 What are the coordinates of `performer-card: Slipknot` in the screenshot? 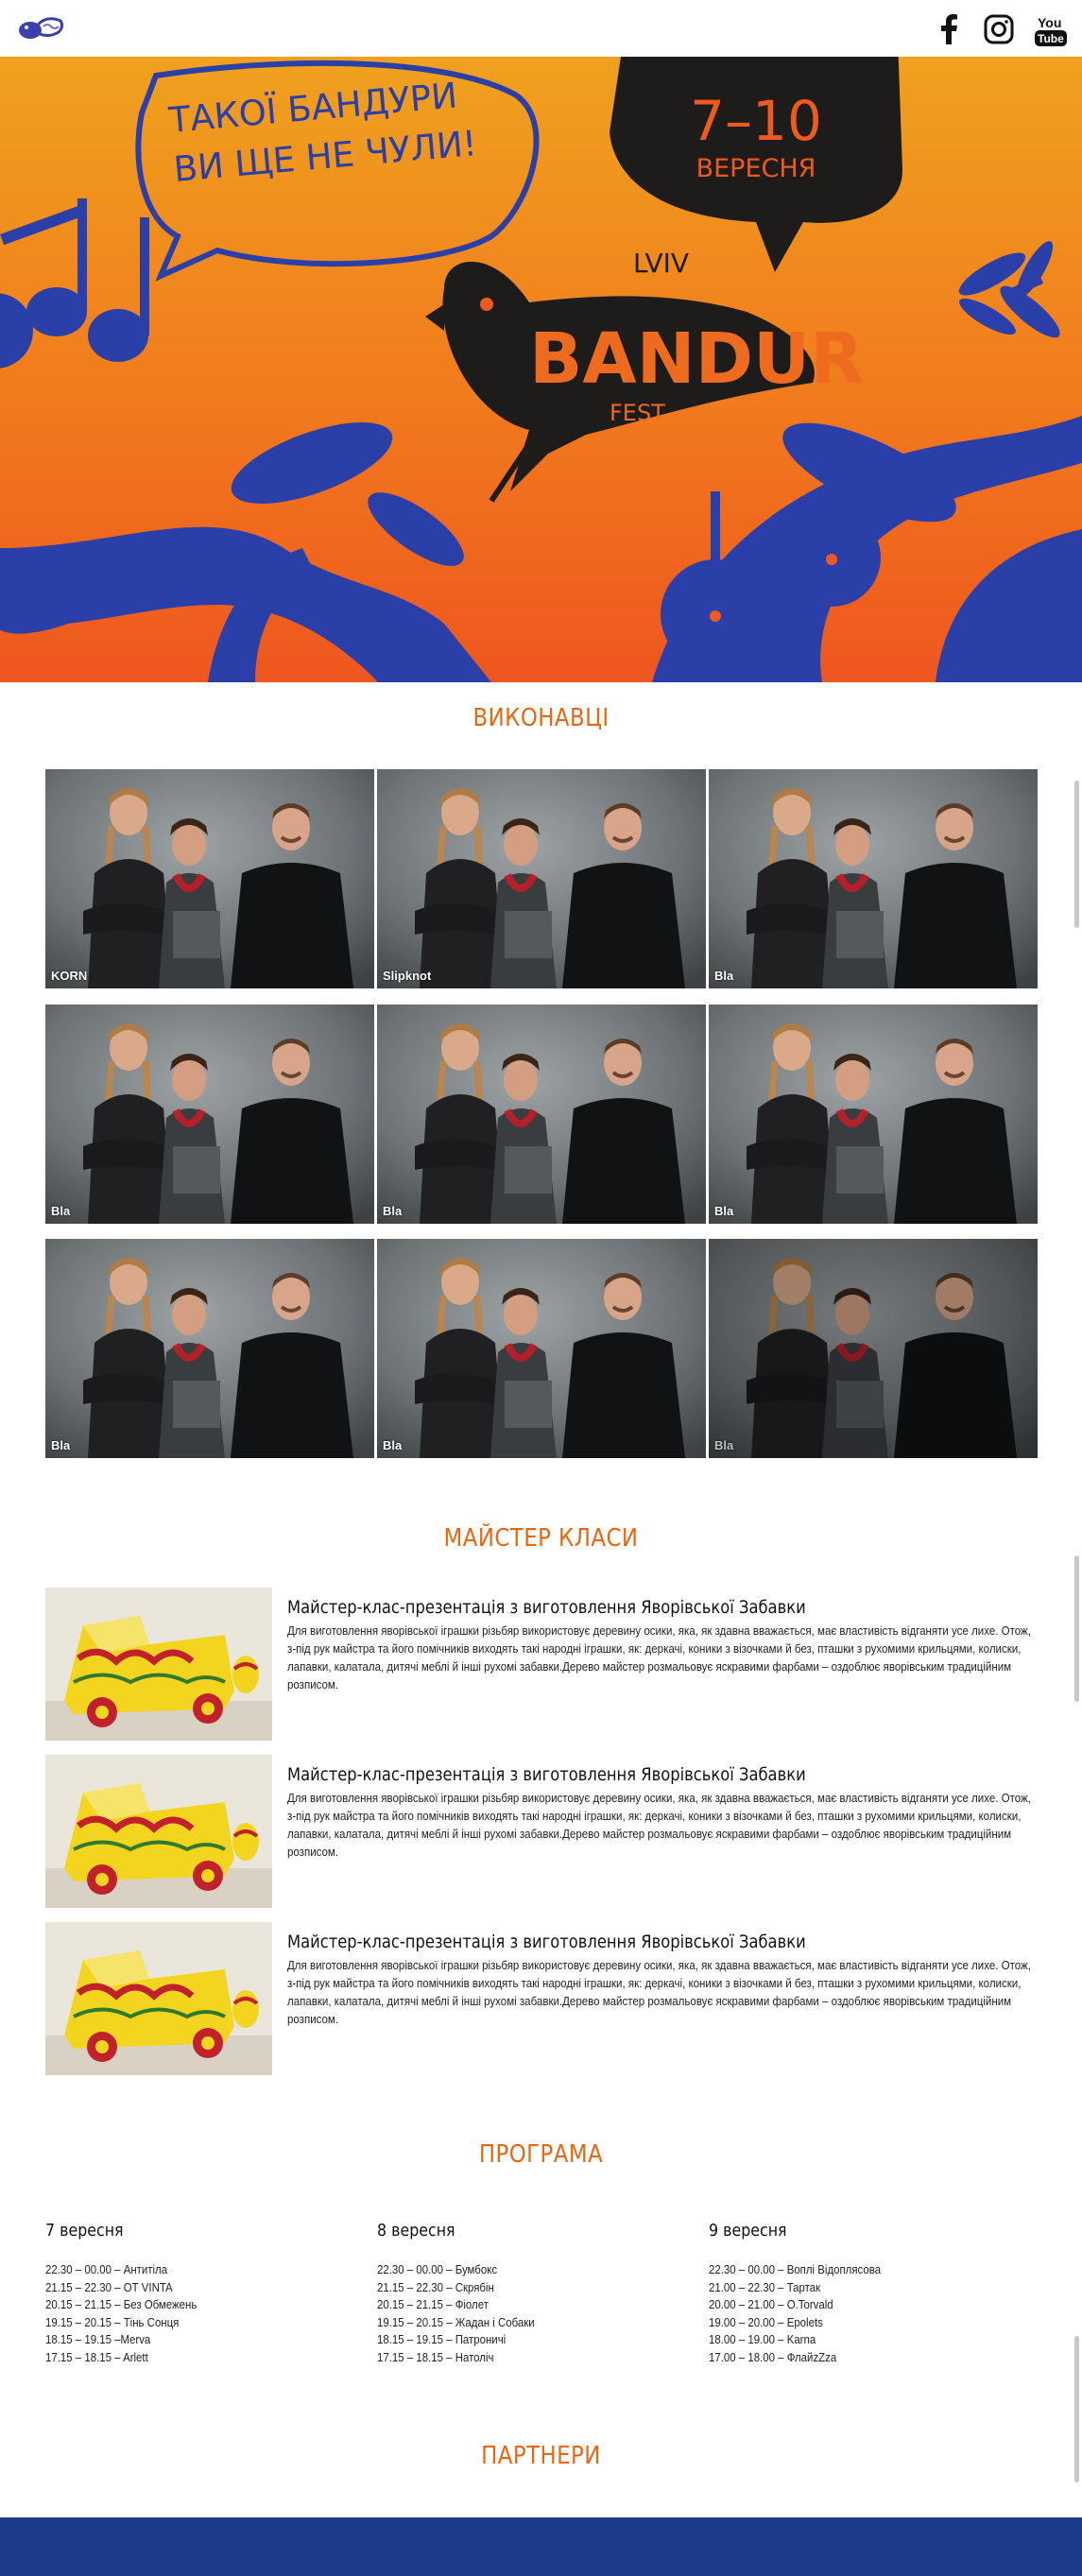 It's located at (541, 878).